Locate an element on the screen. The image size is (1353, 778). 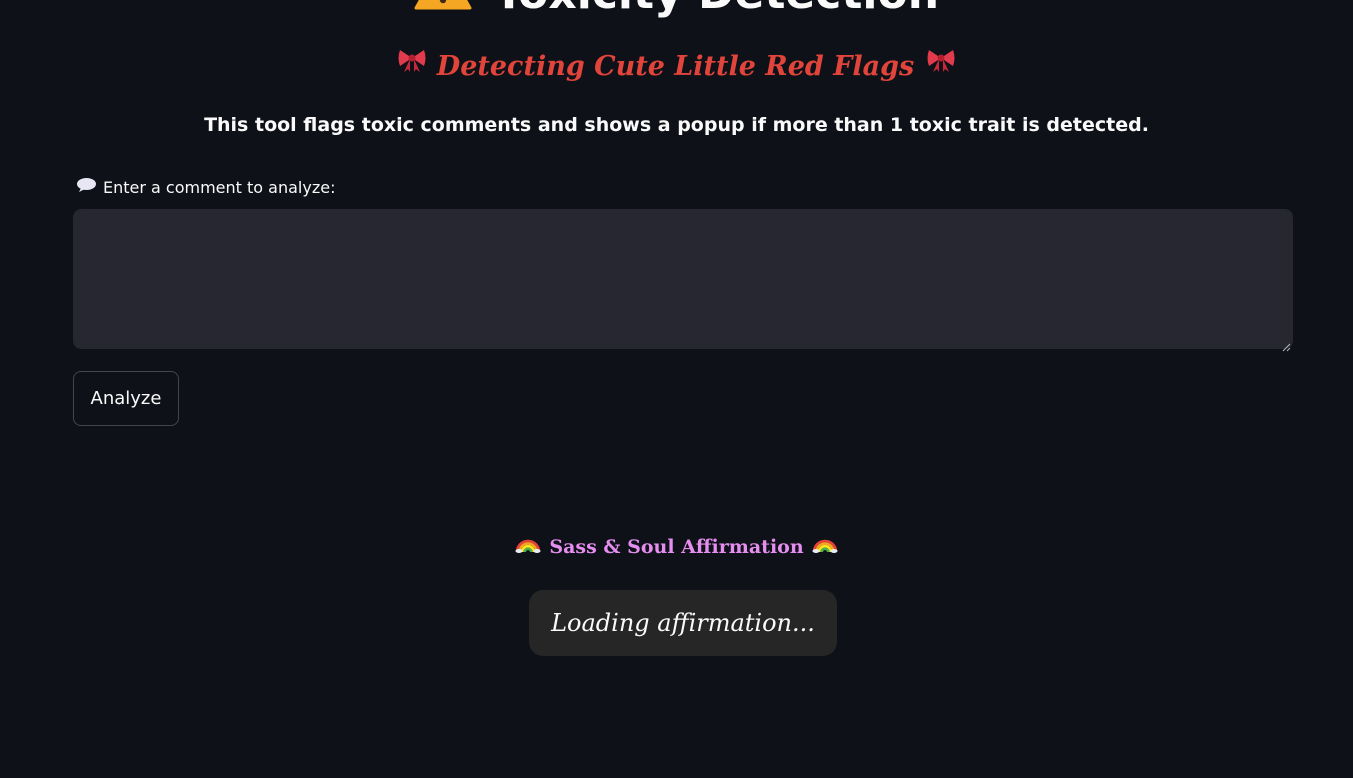
page-subtitle: Detecting Cute Little Red Flags is located at coordinates (676, 67).